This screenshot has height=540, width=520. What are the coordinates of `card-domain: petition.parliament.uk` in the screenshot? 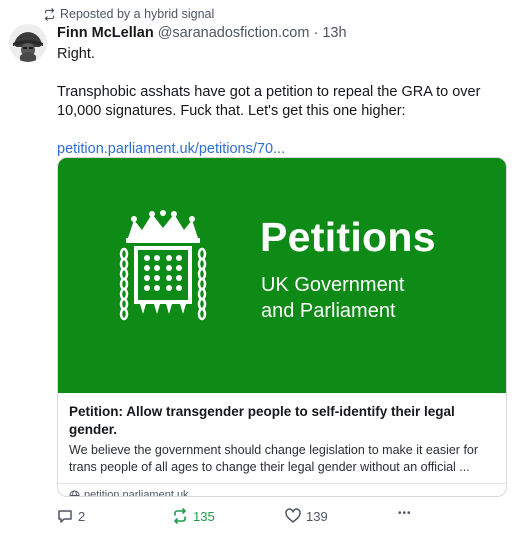 It's located at (282, 490).